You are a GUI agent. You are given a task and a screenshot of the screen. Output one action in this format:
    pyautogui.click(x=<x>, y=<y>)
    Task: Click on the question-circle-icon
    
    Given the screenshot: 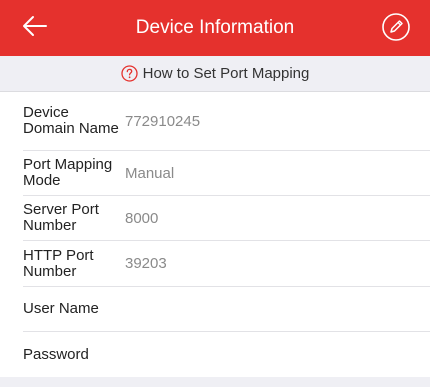 What is the action you would take?
    pyautogui.click(x=129, y=73)
    